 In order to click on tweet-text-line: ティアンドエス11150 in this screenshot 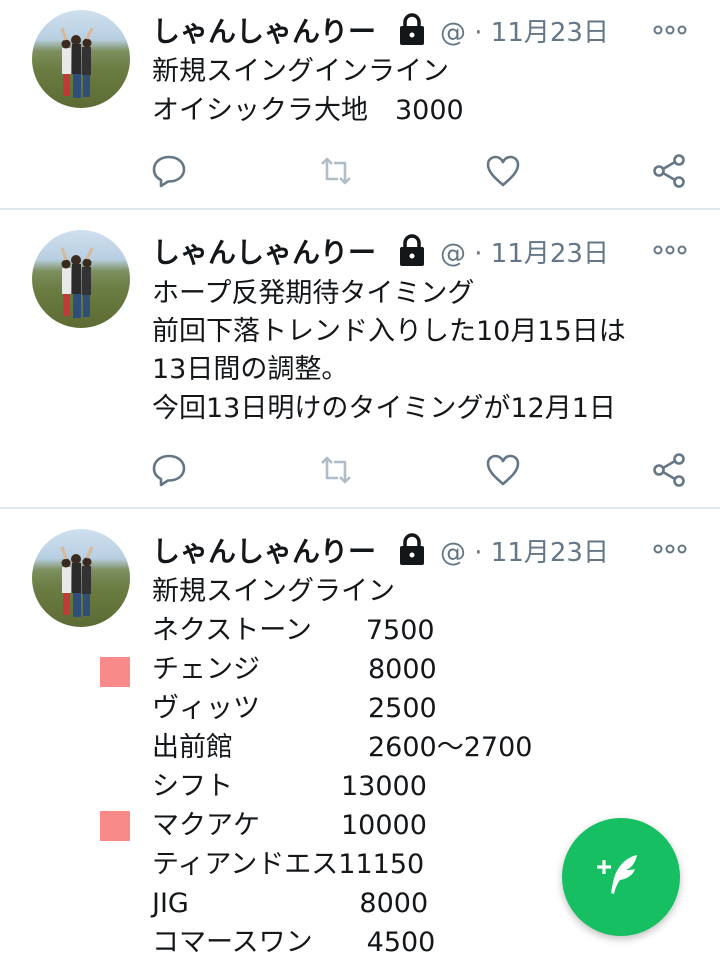, I will do `click(288, 864)`.